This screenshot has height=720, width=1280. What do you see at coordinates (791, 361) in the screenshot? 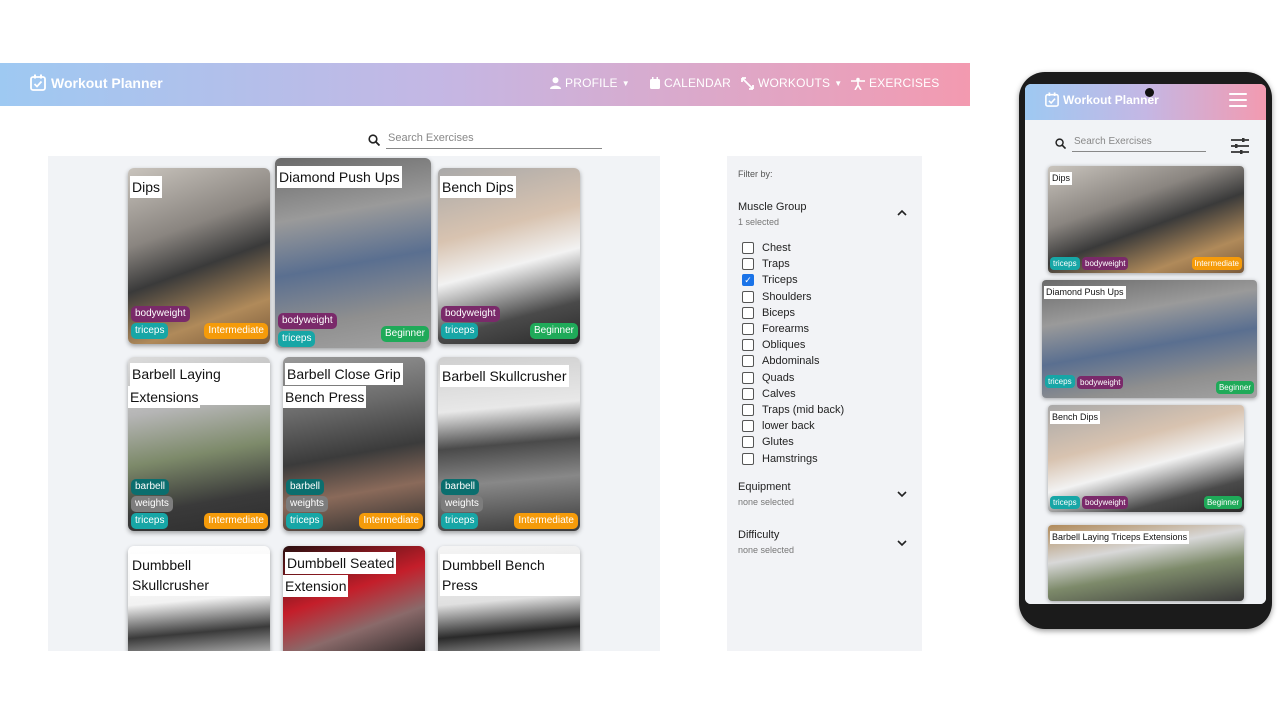
I see `checkbox-label: Abdominals` at bounding box center [791, 361].